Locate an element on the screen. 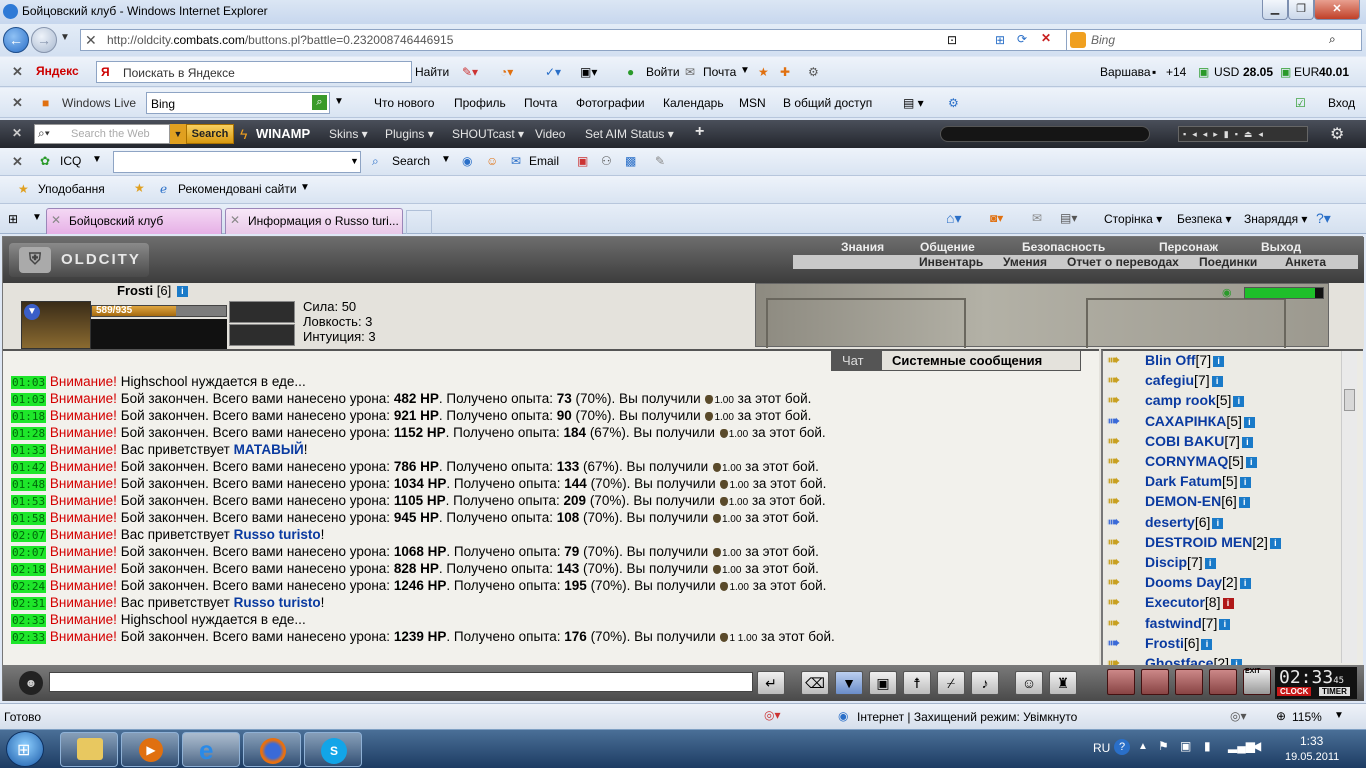 This screenshot has width=1366, height=768. volume-tray-icon: ◀ is located at coordinates (1256, 746).